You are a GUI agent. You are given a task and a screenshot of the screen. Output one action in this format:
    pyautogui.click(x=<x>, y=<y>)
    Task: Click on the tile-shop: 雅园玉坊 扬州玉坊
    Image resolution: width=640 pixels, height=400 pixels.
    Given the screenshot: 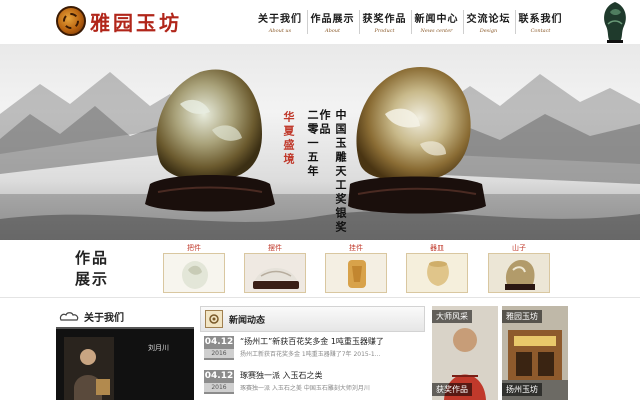 What is the action you would take?
    pyautogui.click(x=535, y=353)
    